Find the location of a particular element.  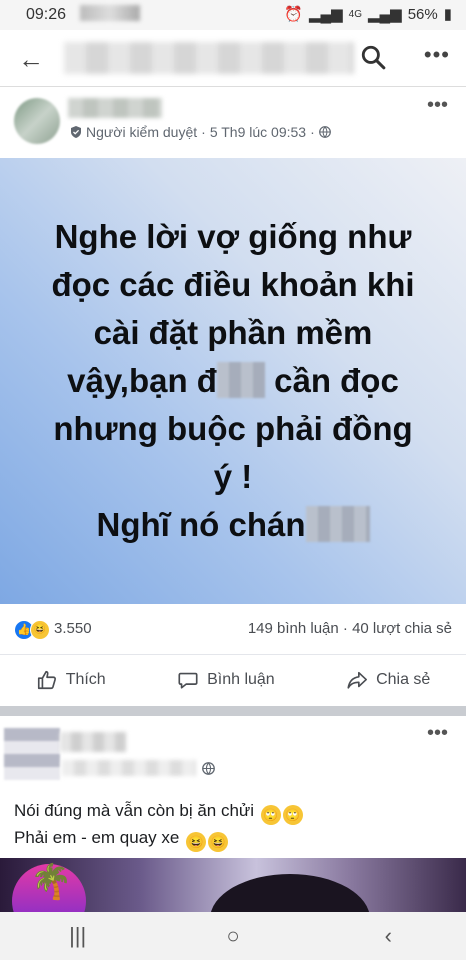

battery-label: 56% is located at coordinates (422, 14).